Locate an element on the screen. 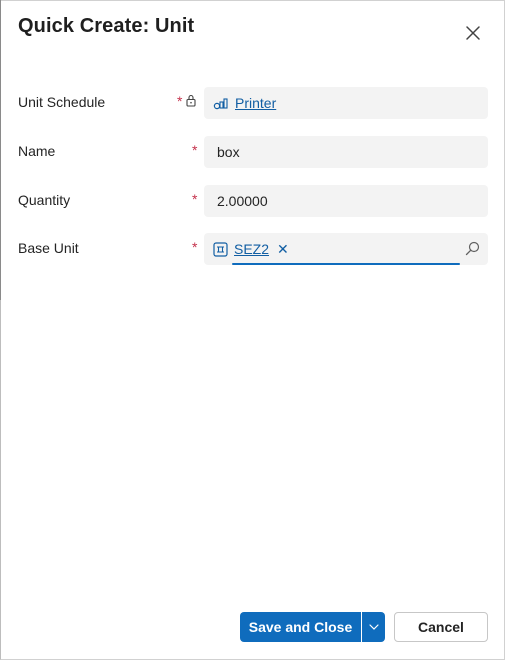 The width and height of the screenshot is (505, 660). close-icon is located at coordinates (473, 33).